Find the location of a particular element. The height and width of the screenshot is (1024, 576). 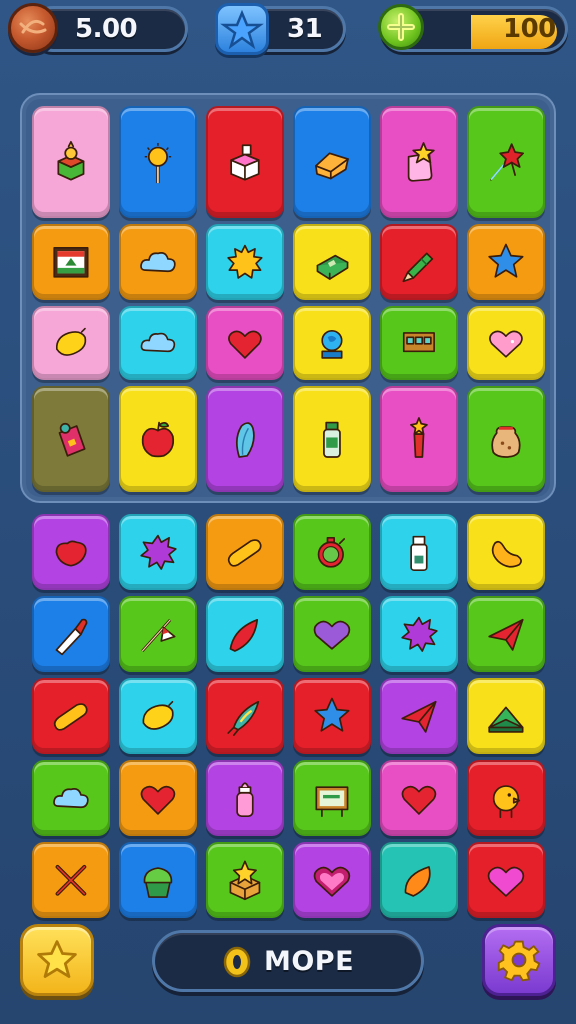

tag-icon is located at coordinates (72, 440).